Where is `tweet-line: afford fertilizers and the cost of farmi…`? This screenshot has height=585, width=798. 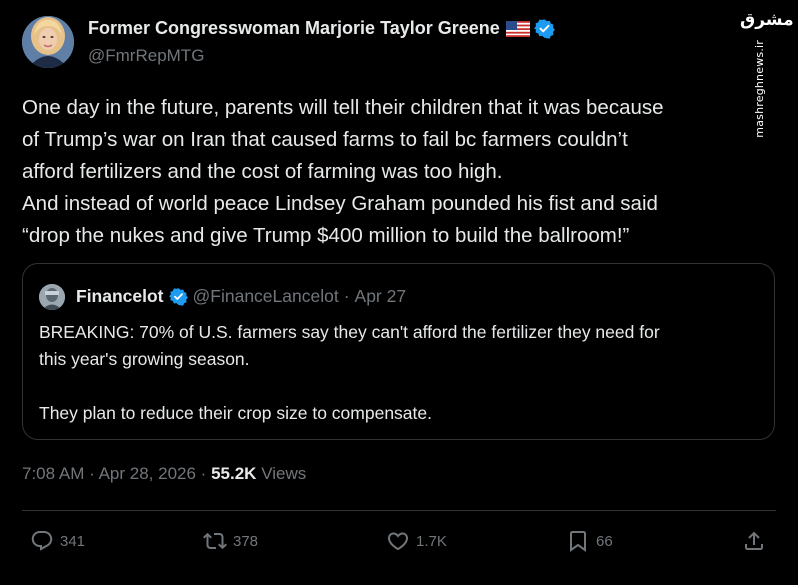 tweet-line: afford fertilizers and the cost of farmi… is located at coordinates (262, 171).